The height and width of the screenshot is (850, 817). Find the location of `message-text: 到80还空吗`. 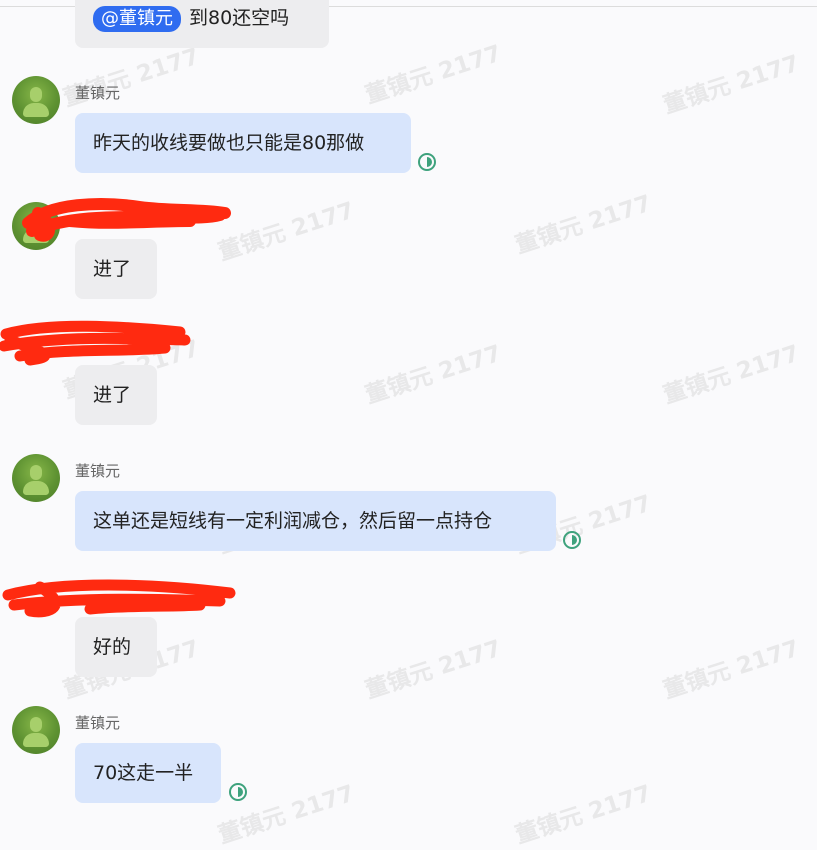

message-text: 到80还空吗 is located at coordinates (239, 18).